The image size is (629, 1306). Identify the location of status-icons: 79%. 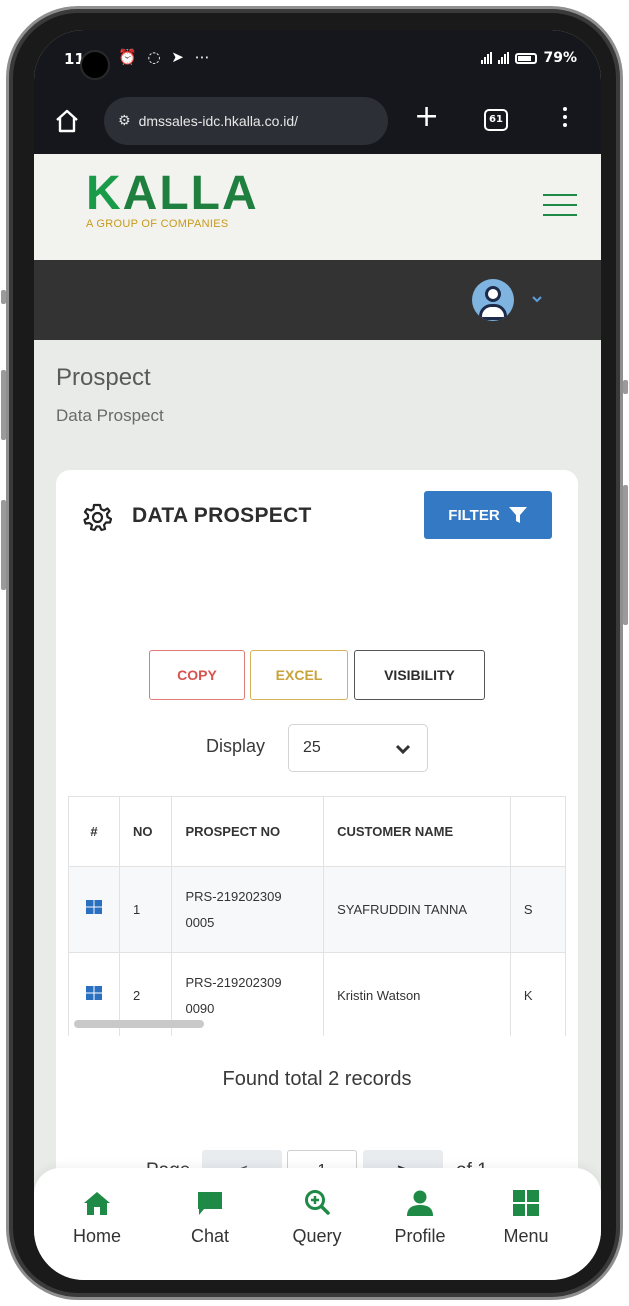
(529, 58).